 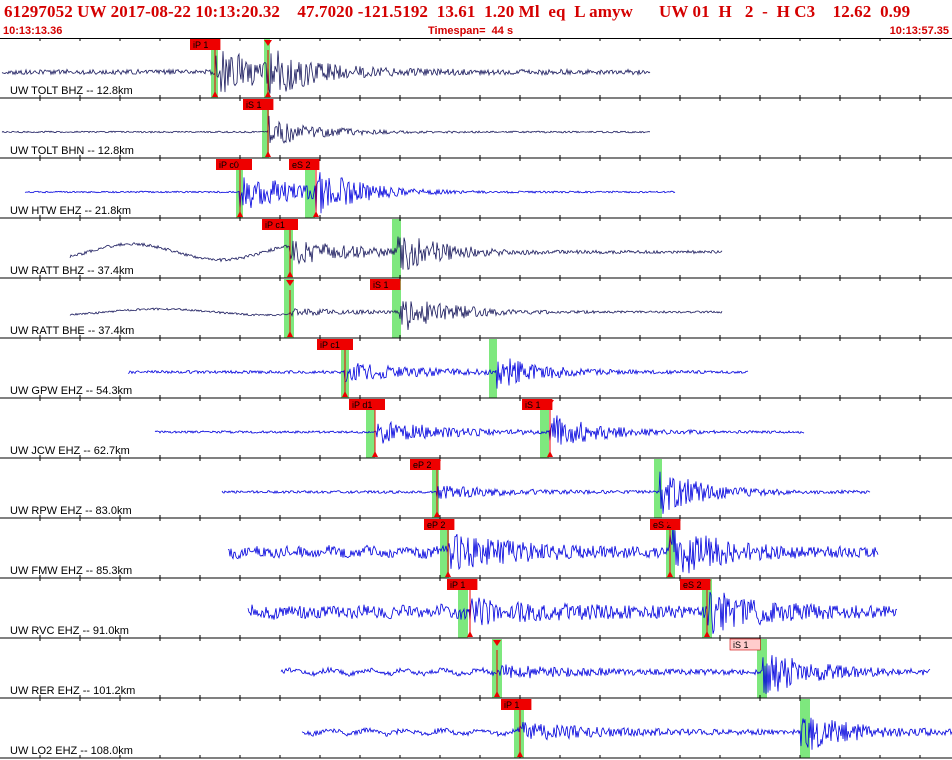 I want to click on trace-row: iP c0 eS 2 UW HTW EHZ -- 21.8km, so click(x=476, y=188).